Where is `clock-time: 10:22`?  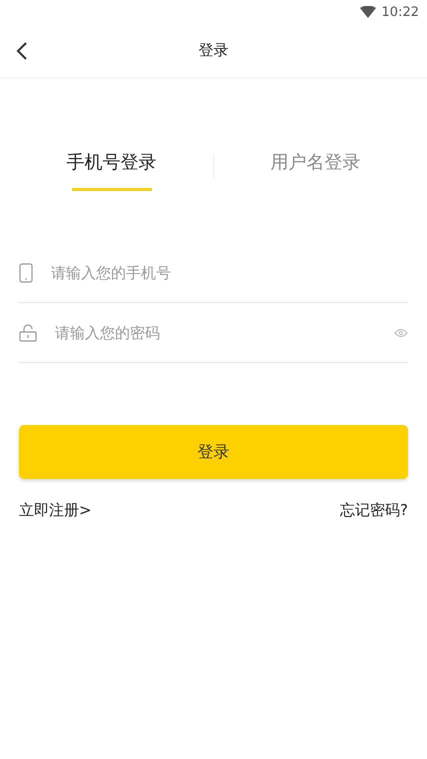 clock-time: 10:22 is located at coordinates (400, 12).